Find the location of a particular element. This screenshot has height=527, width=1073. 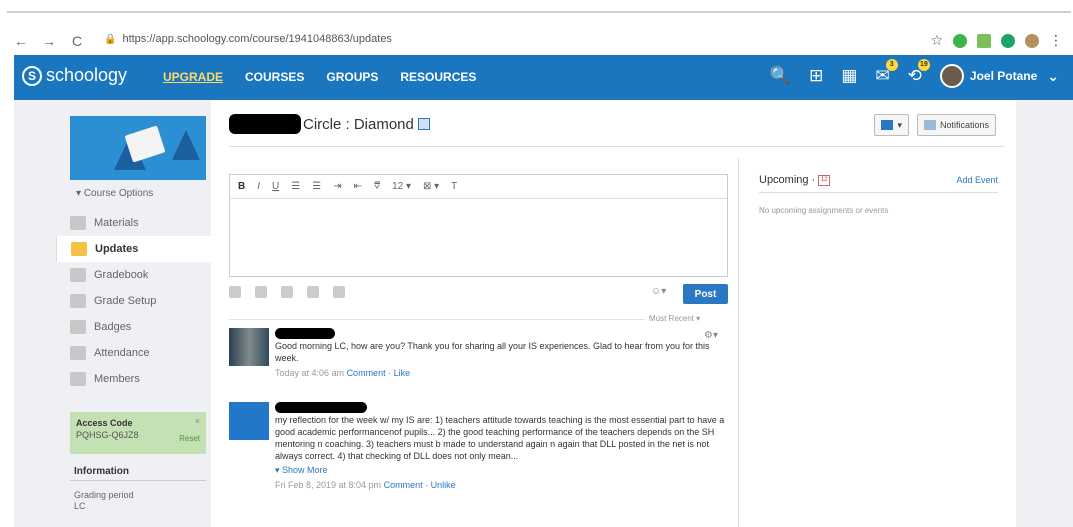

post-actions: Comment · Like is located at coordinates (379, 373).